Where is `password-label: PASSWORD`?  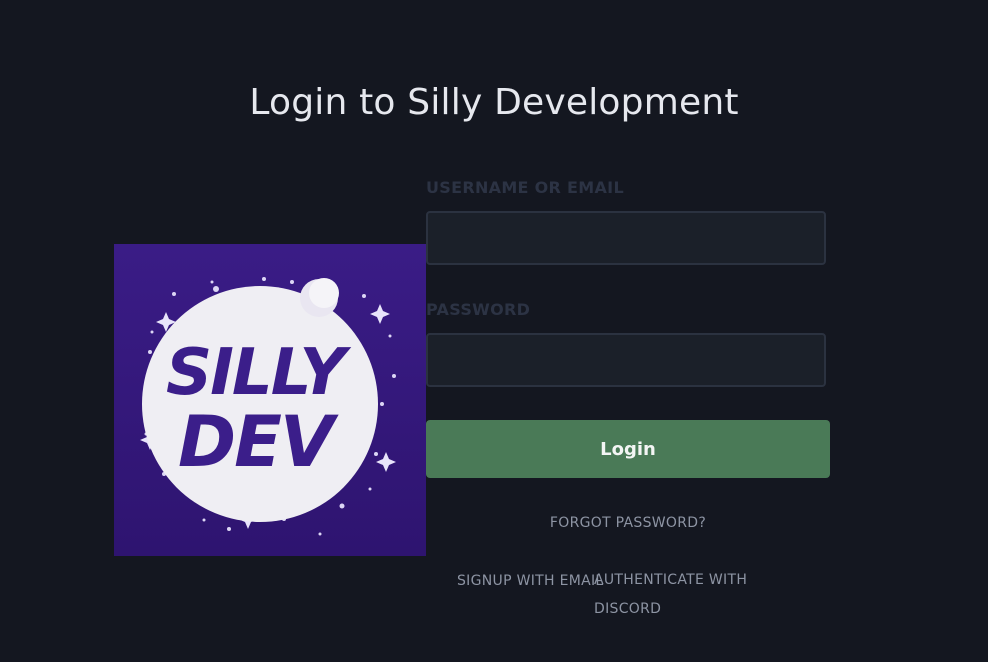
password-label: PASSWORD is located at coordinates (478, 309).